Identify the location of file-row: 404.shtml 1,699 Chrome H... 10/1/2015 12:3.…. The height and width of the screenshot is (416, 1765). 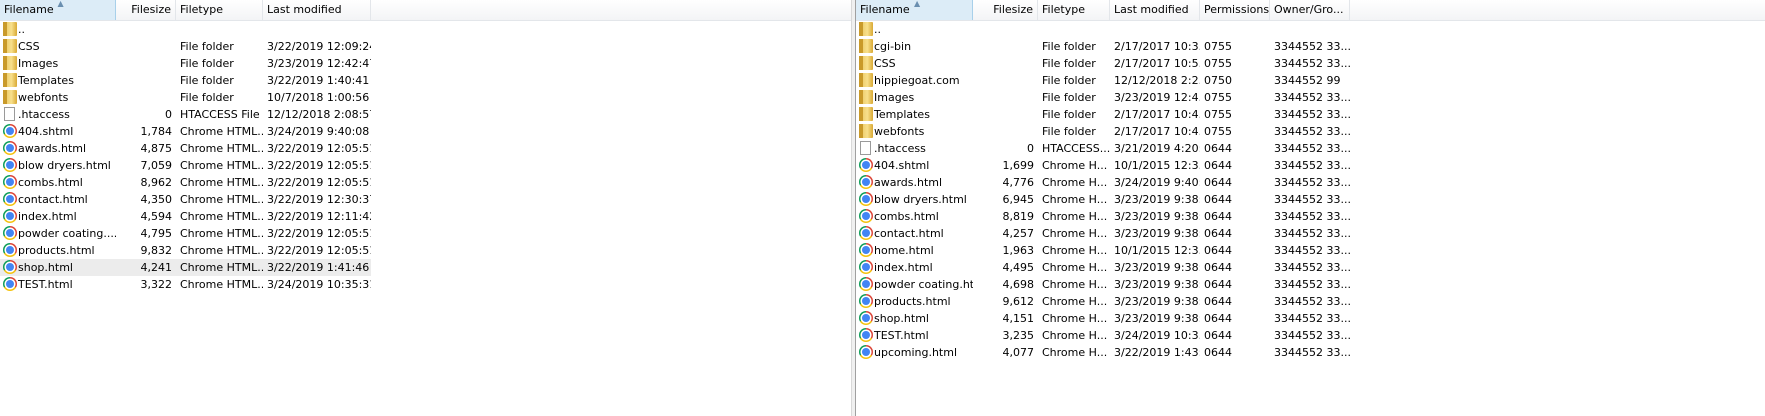
(1310, 165).